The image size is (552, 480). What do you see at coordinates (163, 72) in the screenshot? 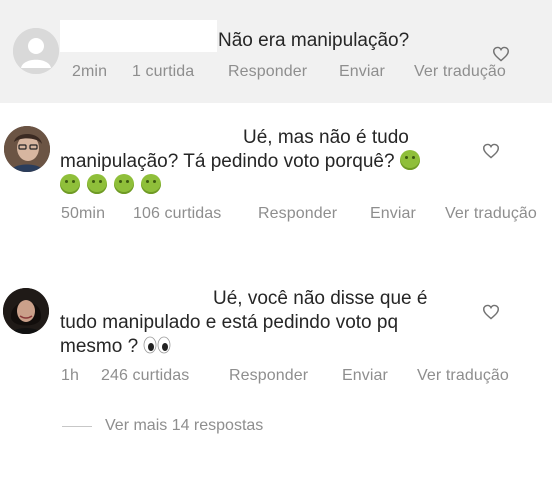
I see `likes-count: 1 curtida` at bounding box center [163, 72].